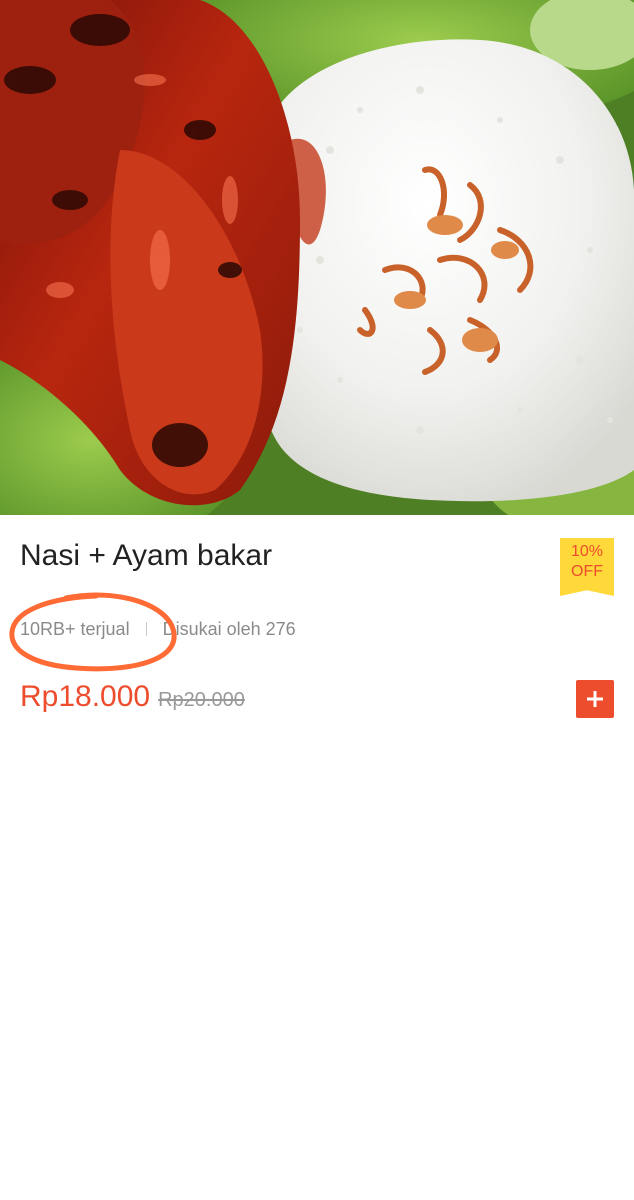 This screenshot has width=634, height=1200. Describe the element at coordinates (158, 629) in the screenshot. I see `product-stats: 10RB+ terjual Disukai oleh 276` at that location.